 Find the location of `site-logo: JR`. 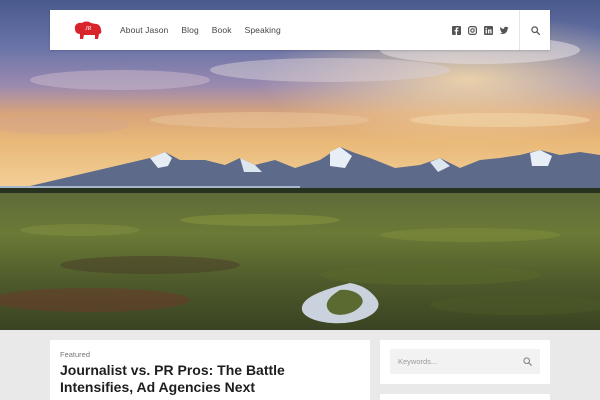

site-logo: JR is located at coordinates (83, 30).